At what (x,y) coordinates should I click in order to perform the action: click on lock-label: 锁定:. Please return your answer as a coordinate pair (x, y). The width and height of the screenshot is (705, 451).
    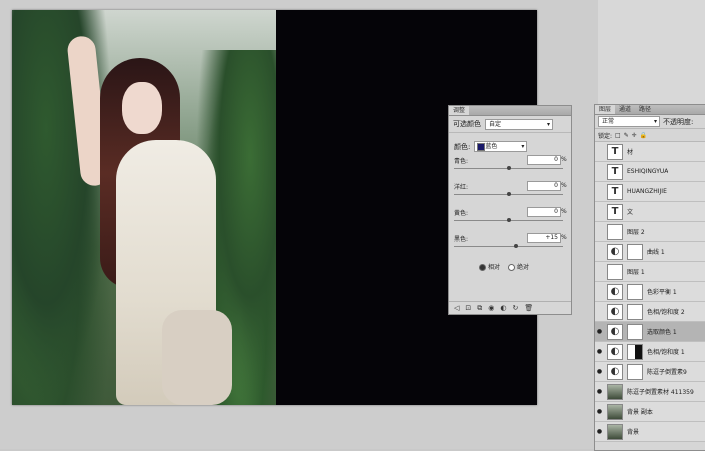
    Looking at the image, I should click on (605, 136).